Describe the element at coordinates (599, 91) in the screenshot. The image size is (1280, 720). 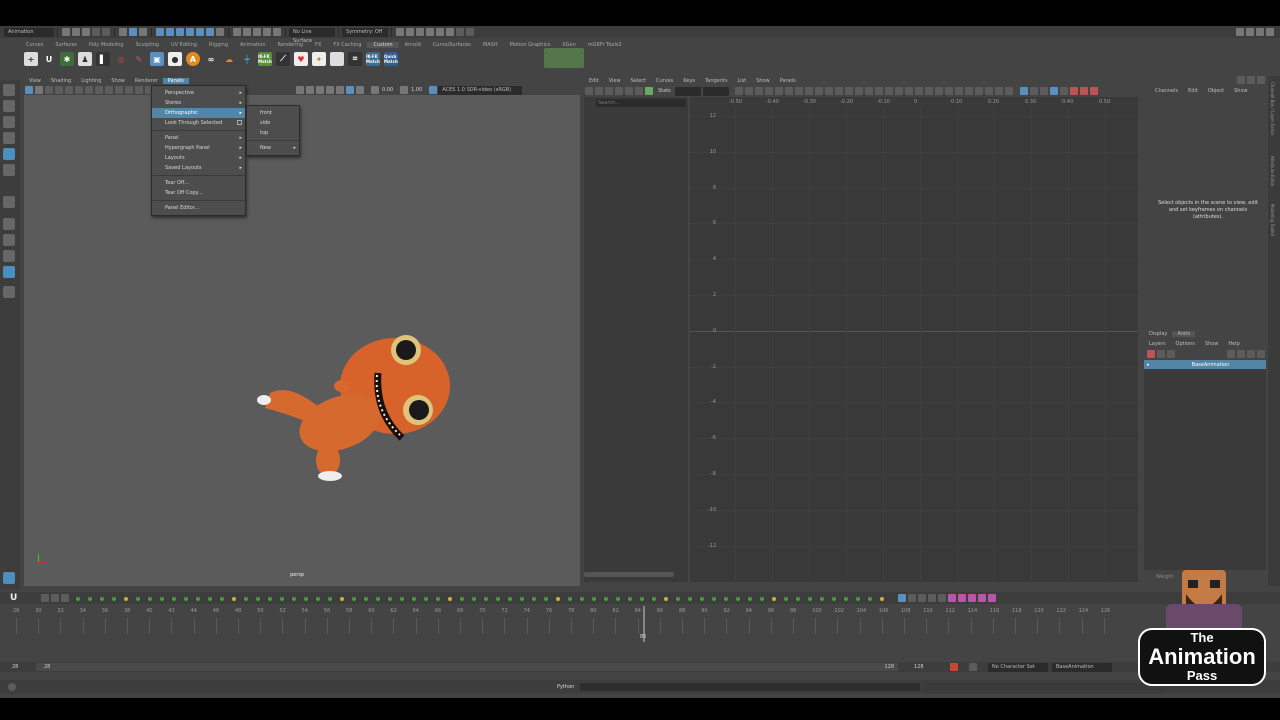
I see `move-key-icon` at that location.